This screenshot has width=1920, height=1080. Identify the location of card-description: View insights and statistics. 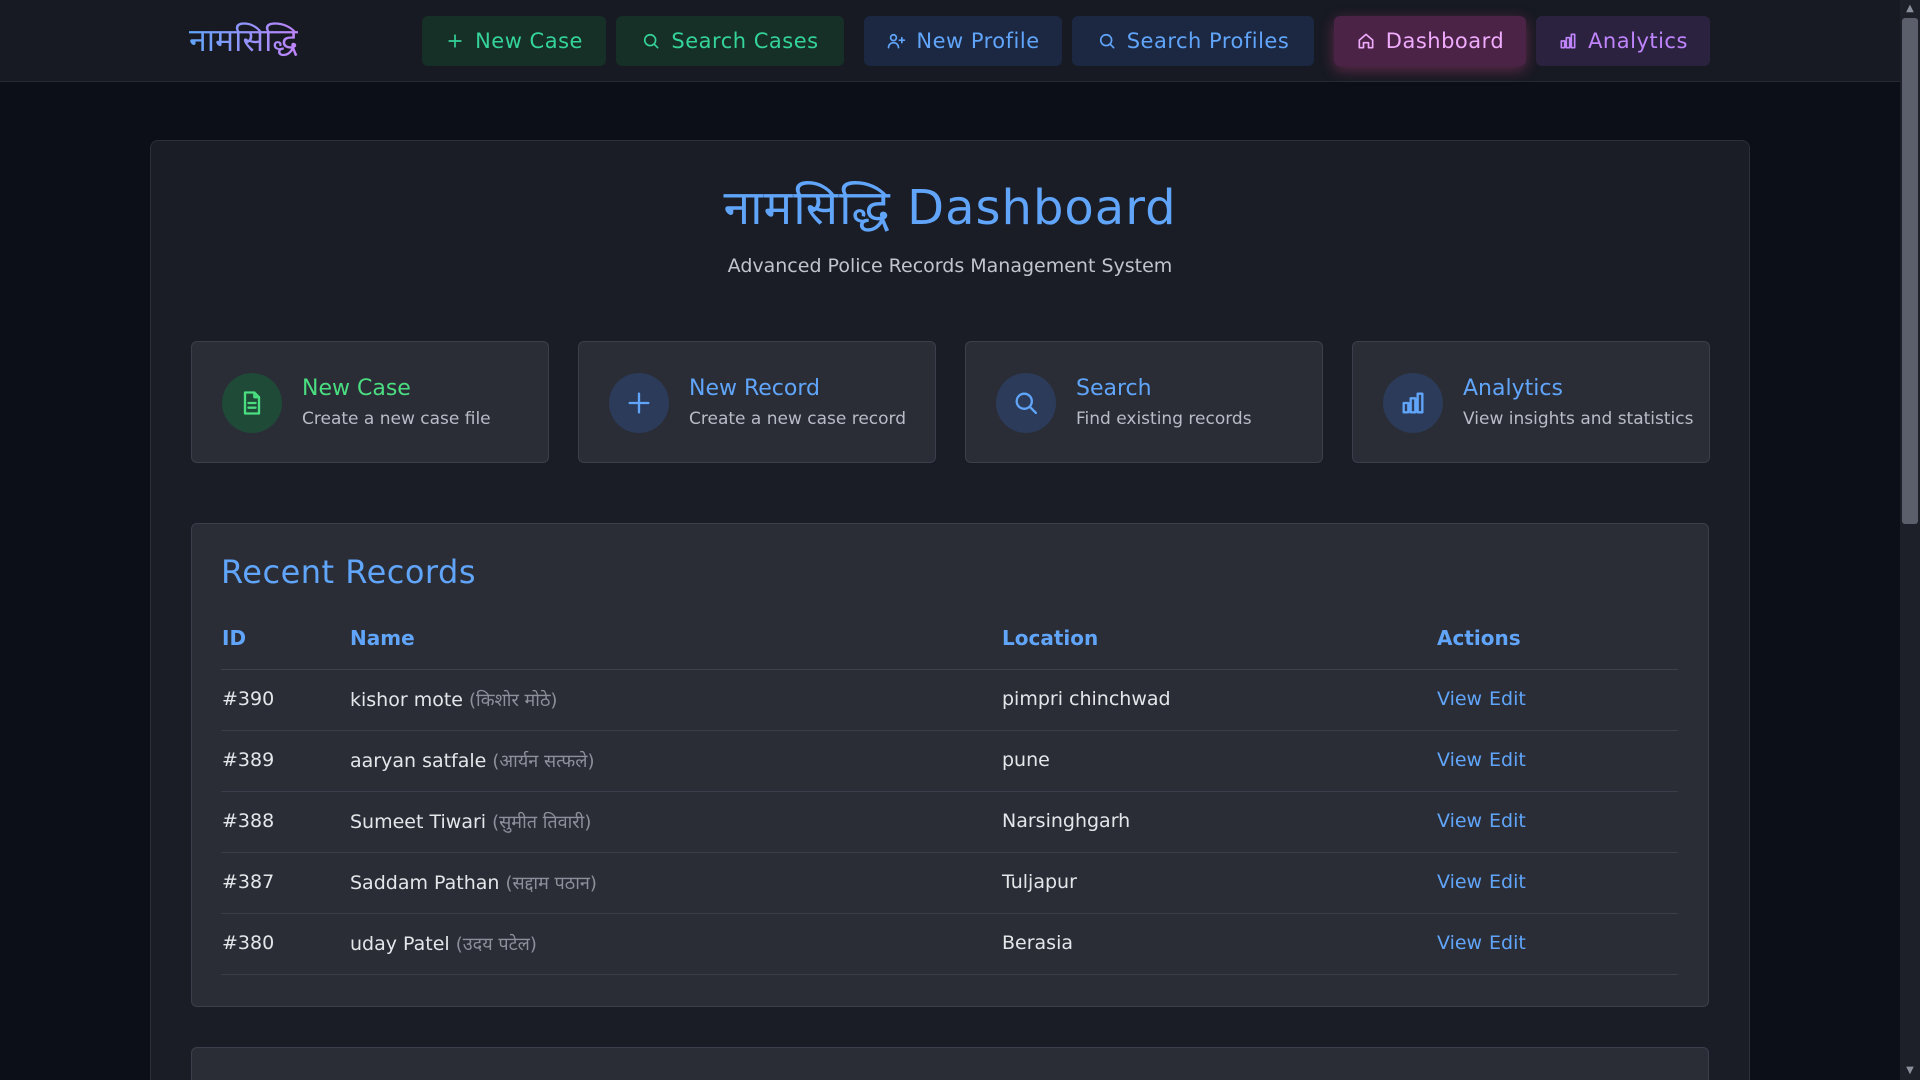
(1578, 419).